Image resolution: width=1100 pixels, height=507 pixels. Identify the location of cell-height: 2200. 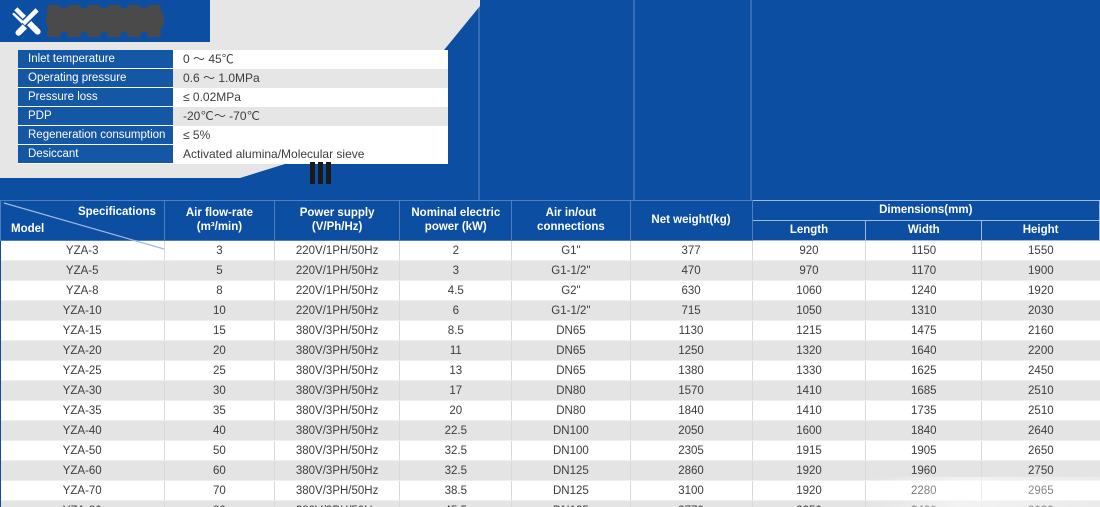
(1040, 350).